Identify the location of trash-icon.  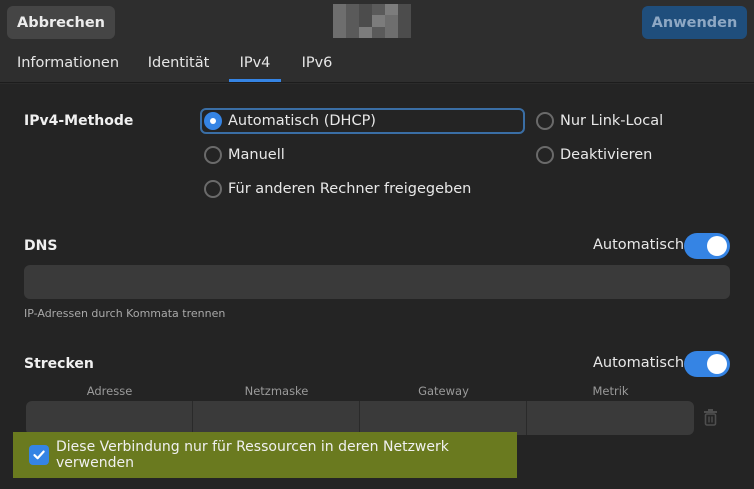
(710, 417).